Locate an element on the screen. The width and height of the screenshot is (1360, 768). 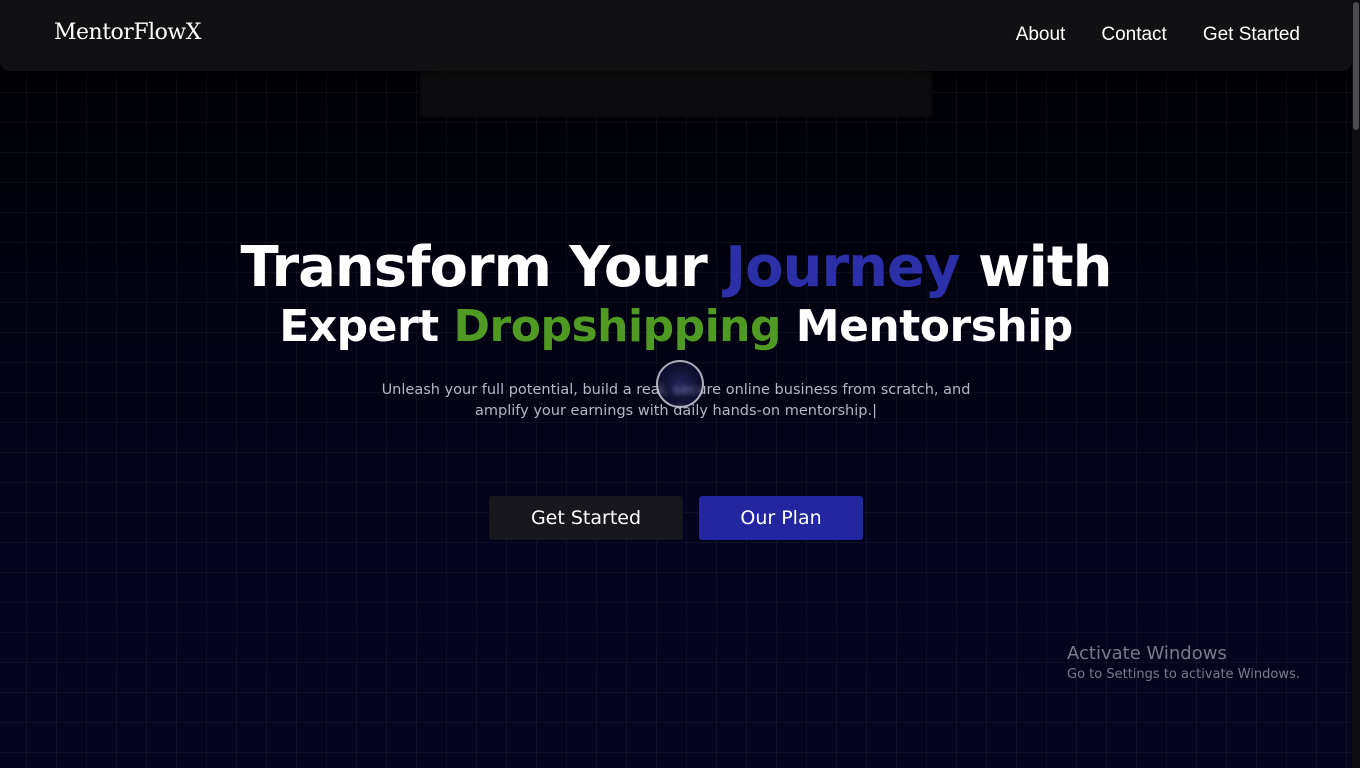
hero-line1-before: Transform Your is located at coordinates (483, 267).